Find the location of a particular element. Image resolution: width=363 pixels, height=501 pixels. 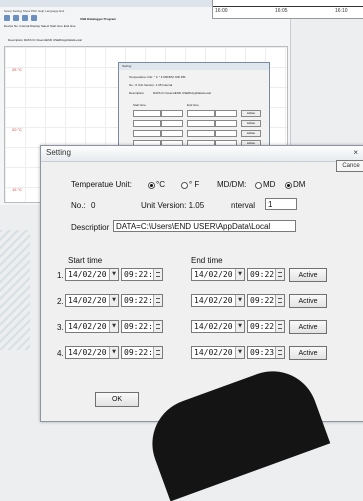

md-dm-label: MD/DM: is located at coordinates (232, 184).